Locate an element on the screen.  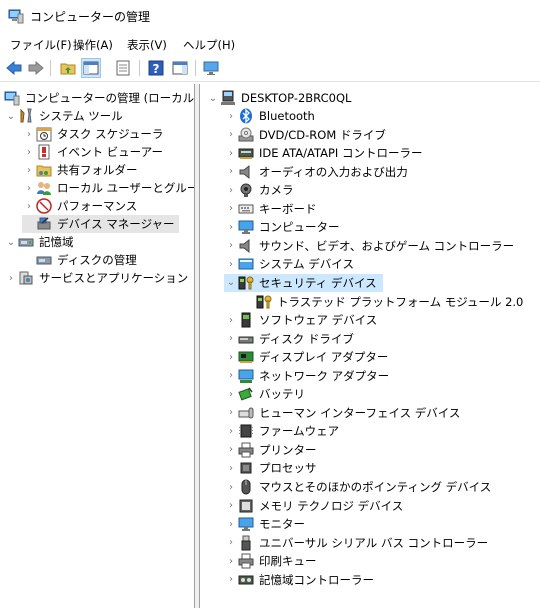
device-category: › モニター is located at coordinates (264, 524).